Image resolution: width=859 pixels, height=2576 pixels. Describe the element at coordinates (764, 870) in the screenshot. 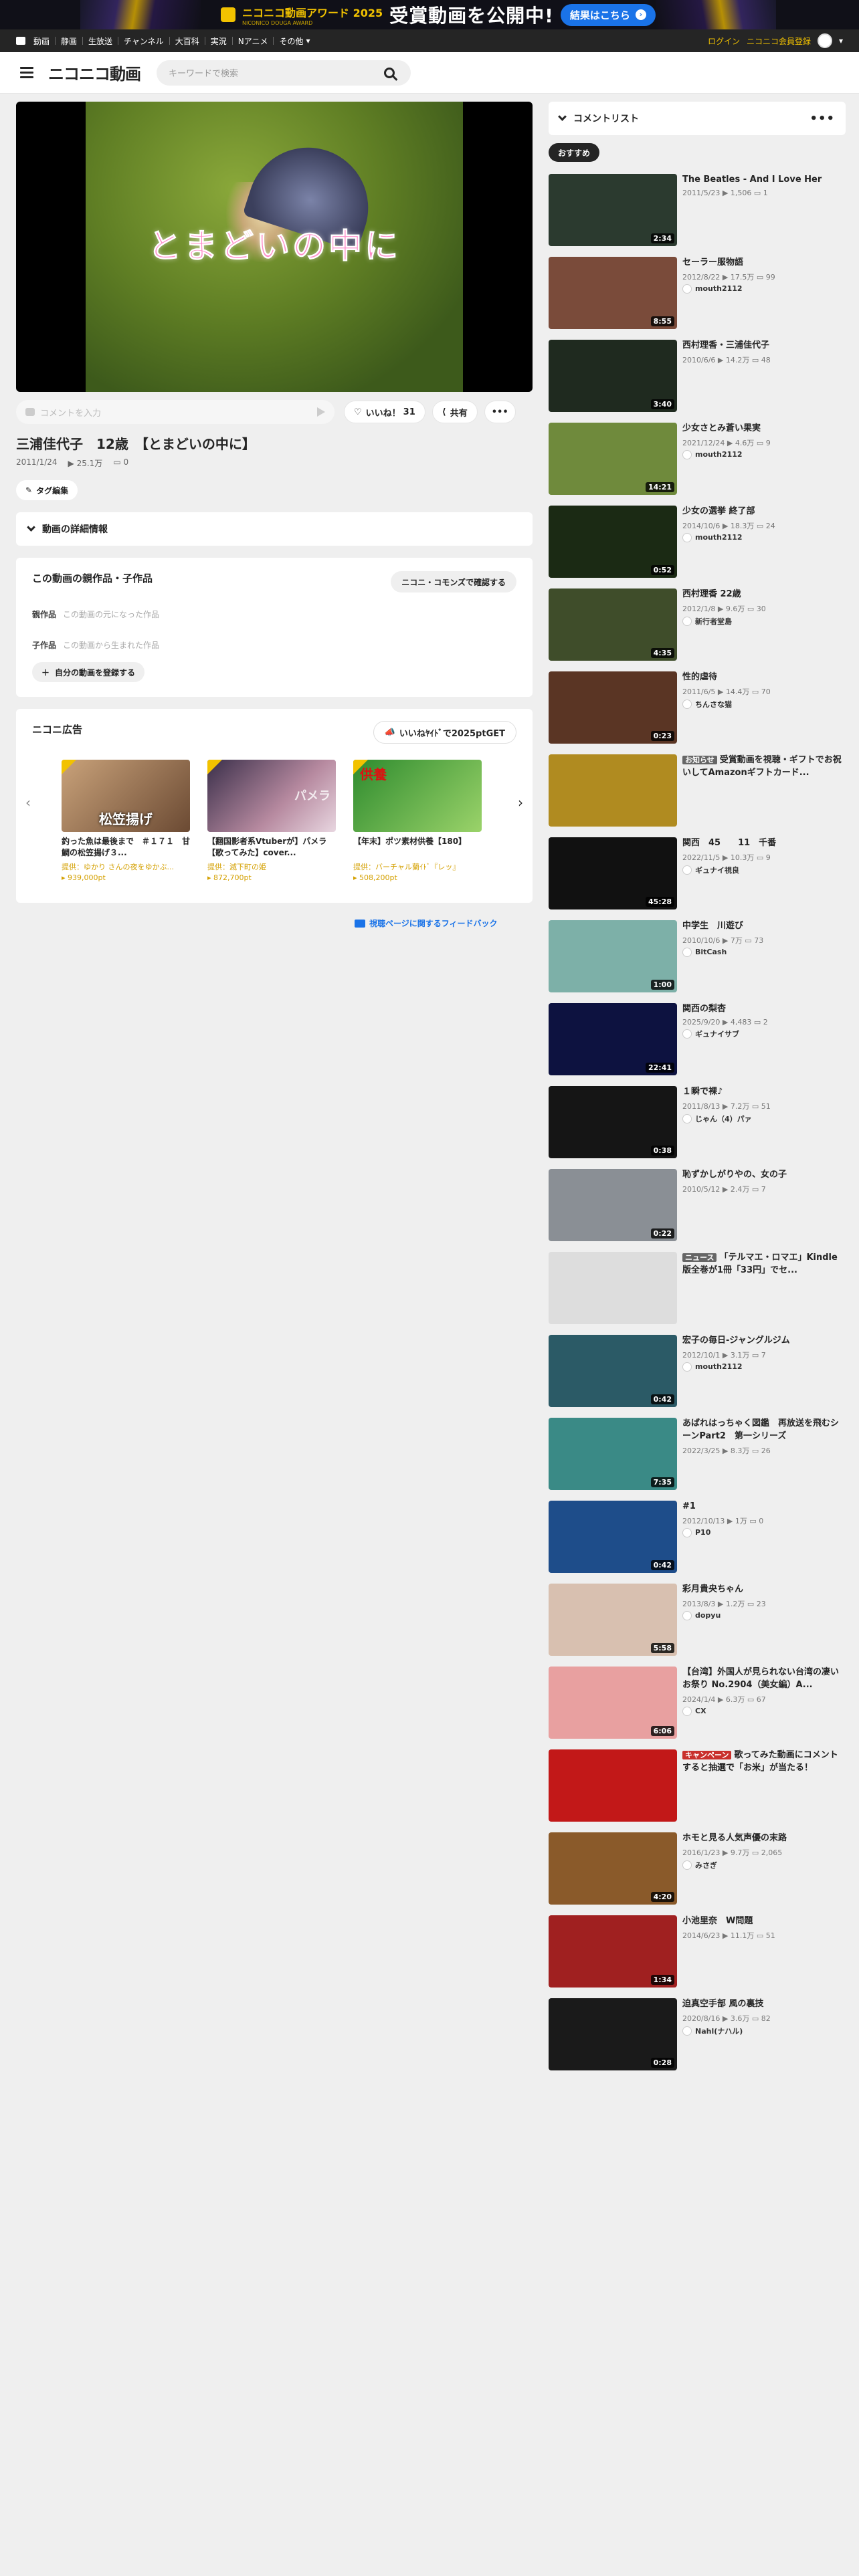

I see `owner-link: ギュナイ視良` at that location.